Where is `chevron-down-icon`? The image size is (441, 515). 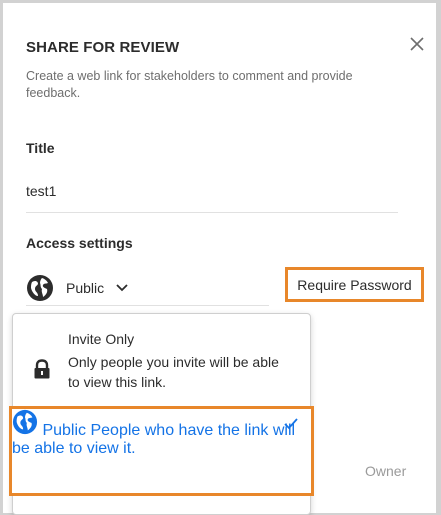 chevron-down-icon is located at coordinates (122, 288).